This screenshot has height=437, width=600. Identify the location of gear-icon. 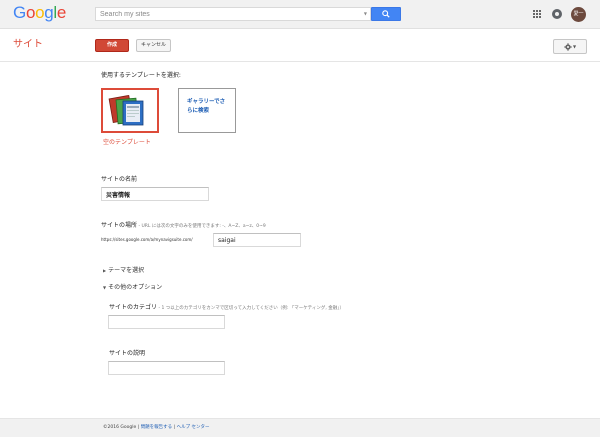
(568, 46).